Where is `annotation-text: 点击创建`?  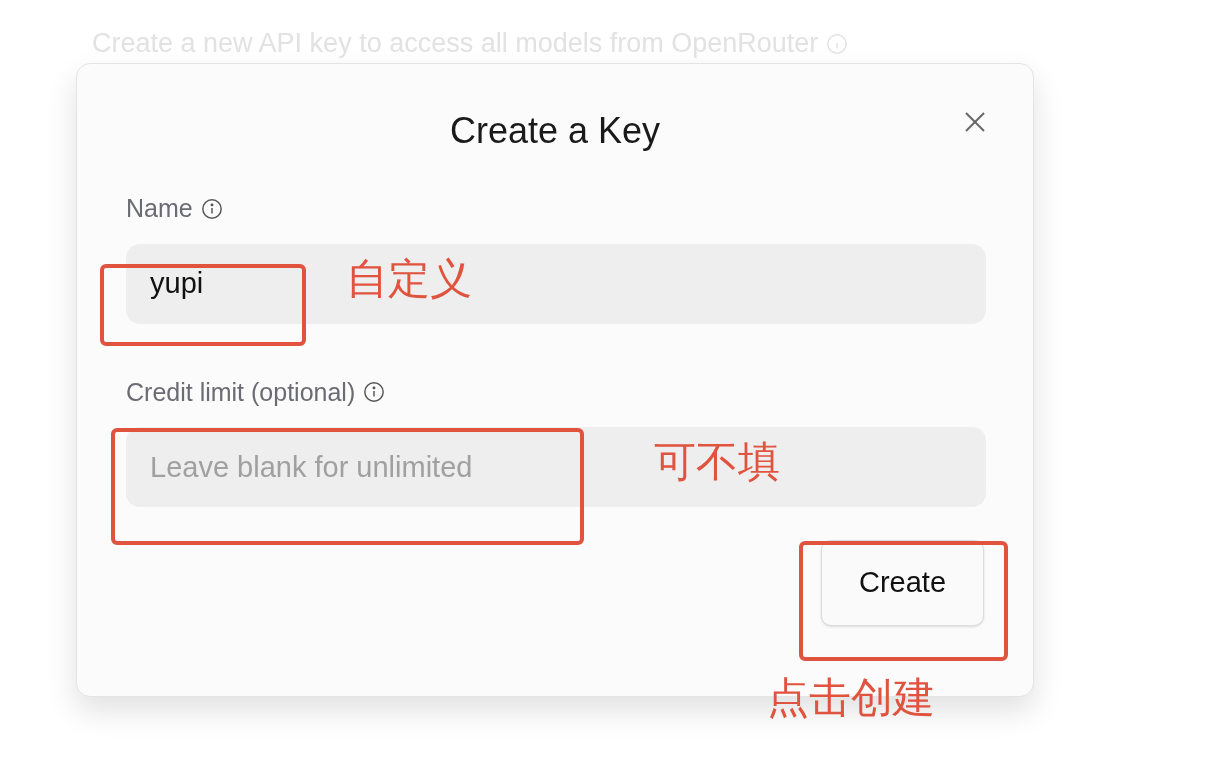
annotation-text: 点击创建 is located at coordinates (851, 698).